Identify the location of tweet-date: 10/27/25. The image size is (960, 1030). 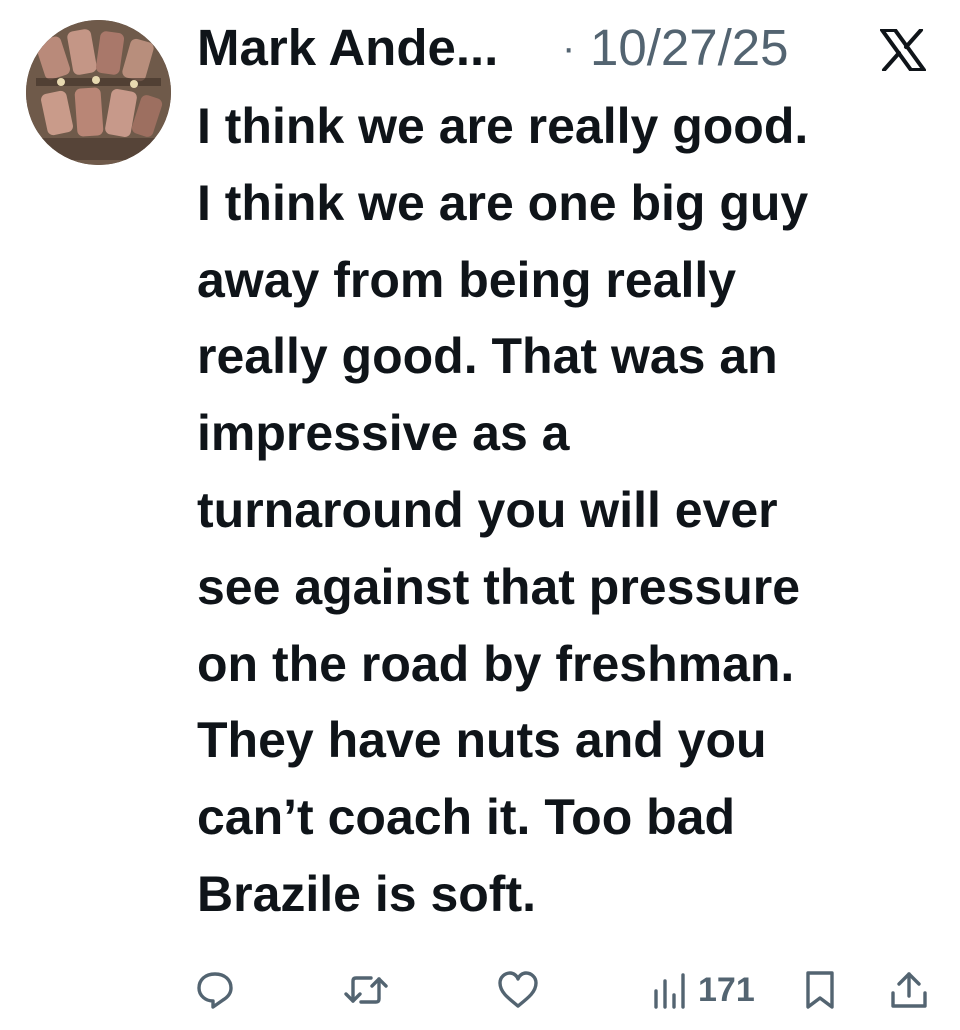
(689, 48).